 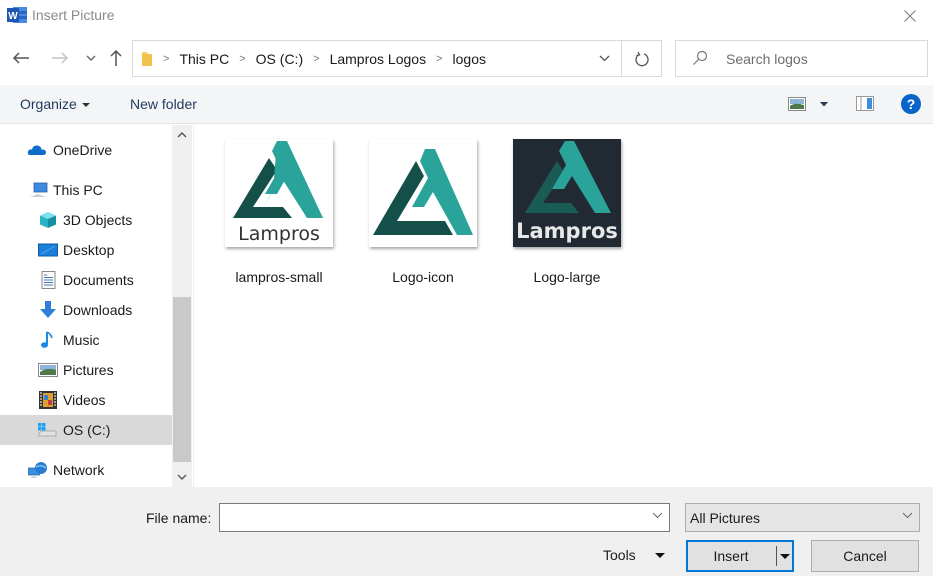 What do you see at coordinates (79, 470) in the screenshot?
I see `nav-item-label: Network` at bounding box center [79, 470].